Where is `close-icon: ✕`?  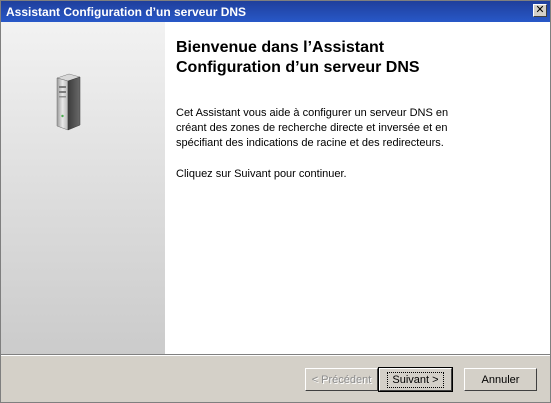 close-icon: ✕ is located at coordinates (540, 10).